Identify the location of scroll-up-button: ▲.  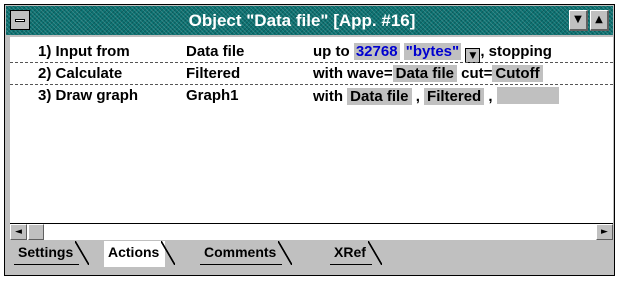
(599, 20).